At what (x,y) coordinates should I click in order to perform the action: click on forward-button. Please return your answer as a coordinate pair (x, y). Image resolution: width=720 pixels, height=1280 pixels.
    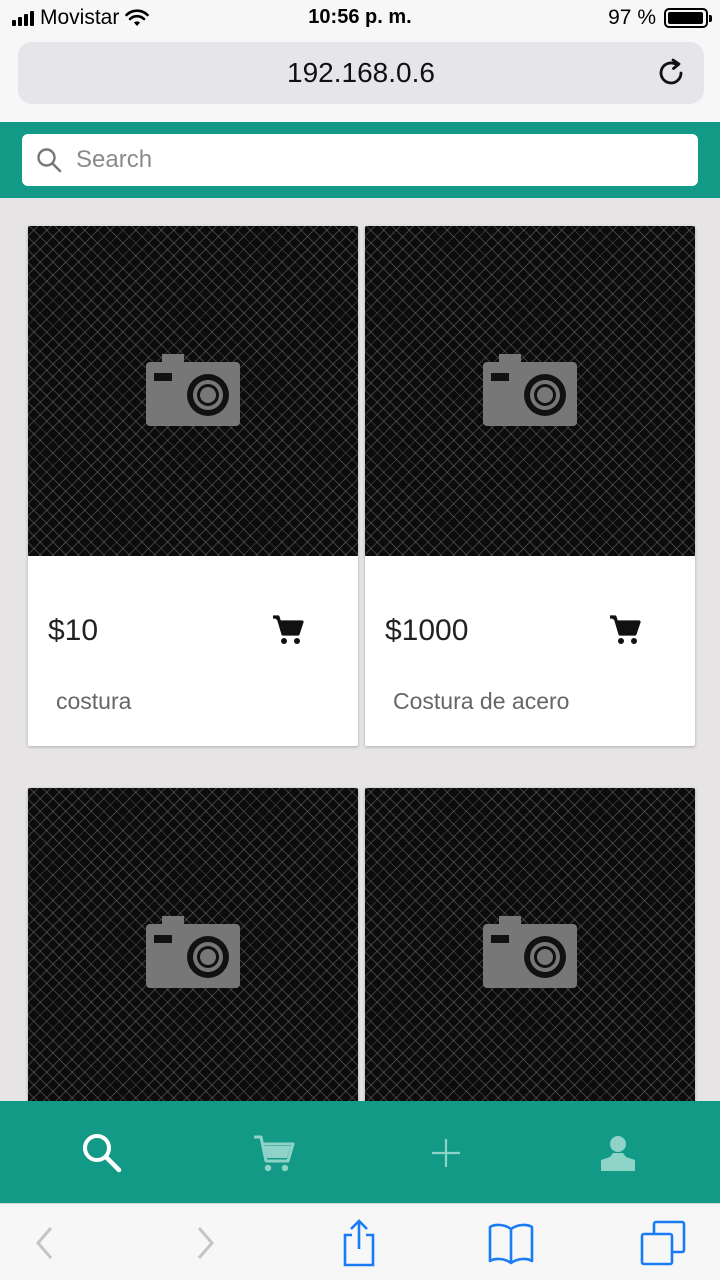
    Looking at the image, I should click on (205, 1243).